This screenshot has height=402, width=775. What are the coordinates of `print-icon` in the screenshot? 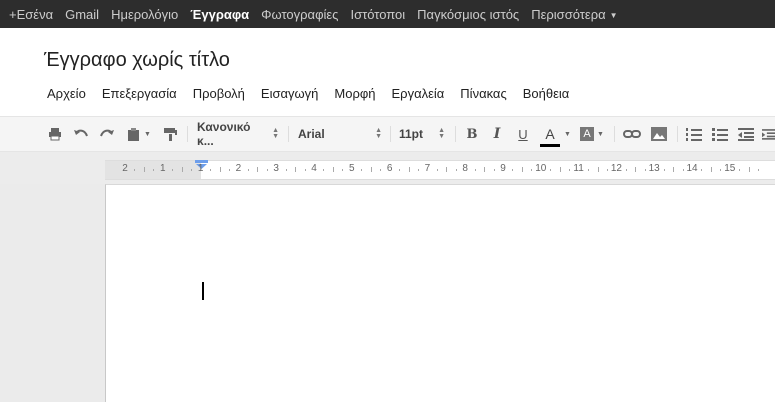 It's located at (55, 134).